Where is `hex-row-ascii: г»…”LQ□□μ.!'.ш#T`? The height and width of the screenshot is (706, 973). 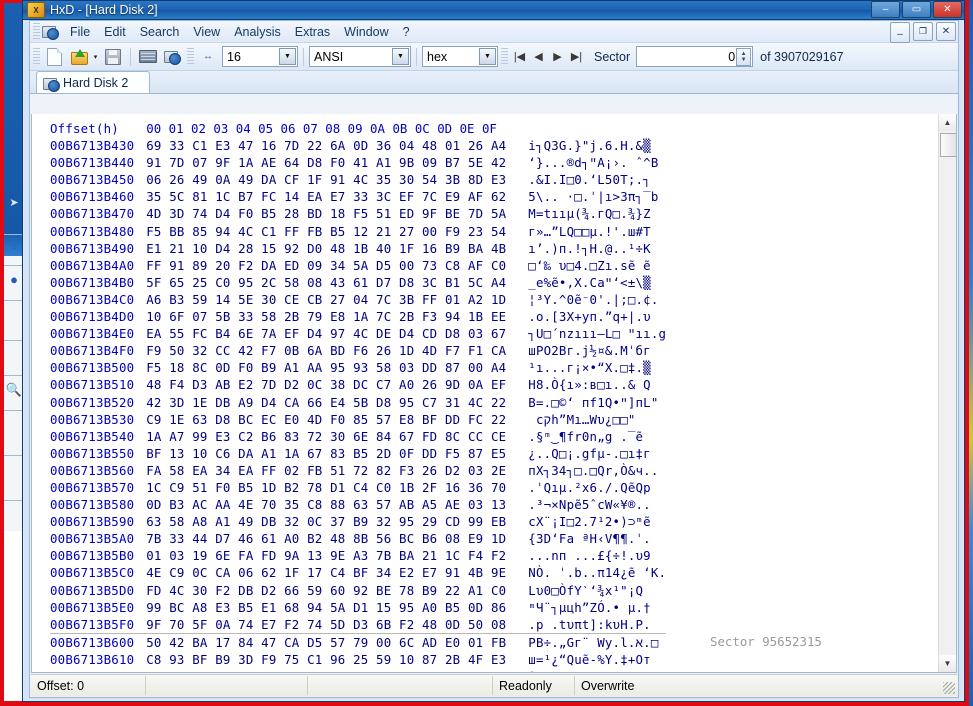 hex-row-ascii: г»…”LQ□□μ.!'.ш#T is located at coordinates (586, 231).